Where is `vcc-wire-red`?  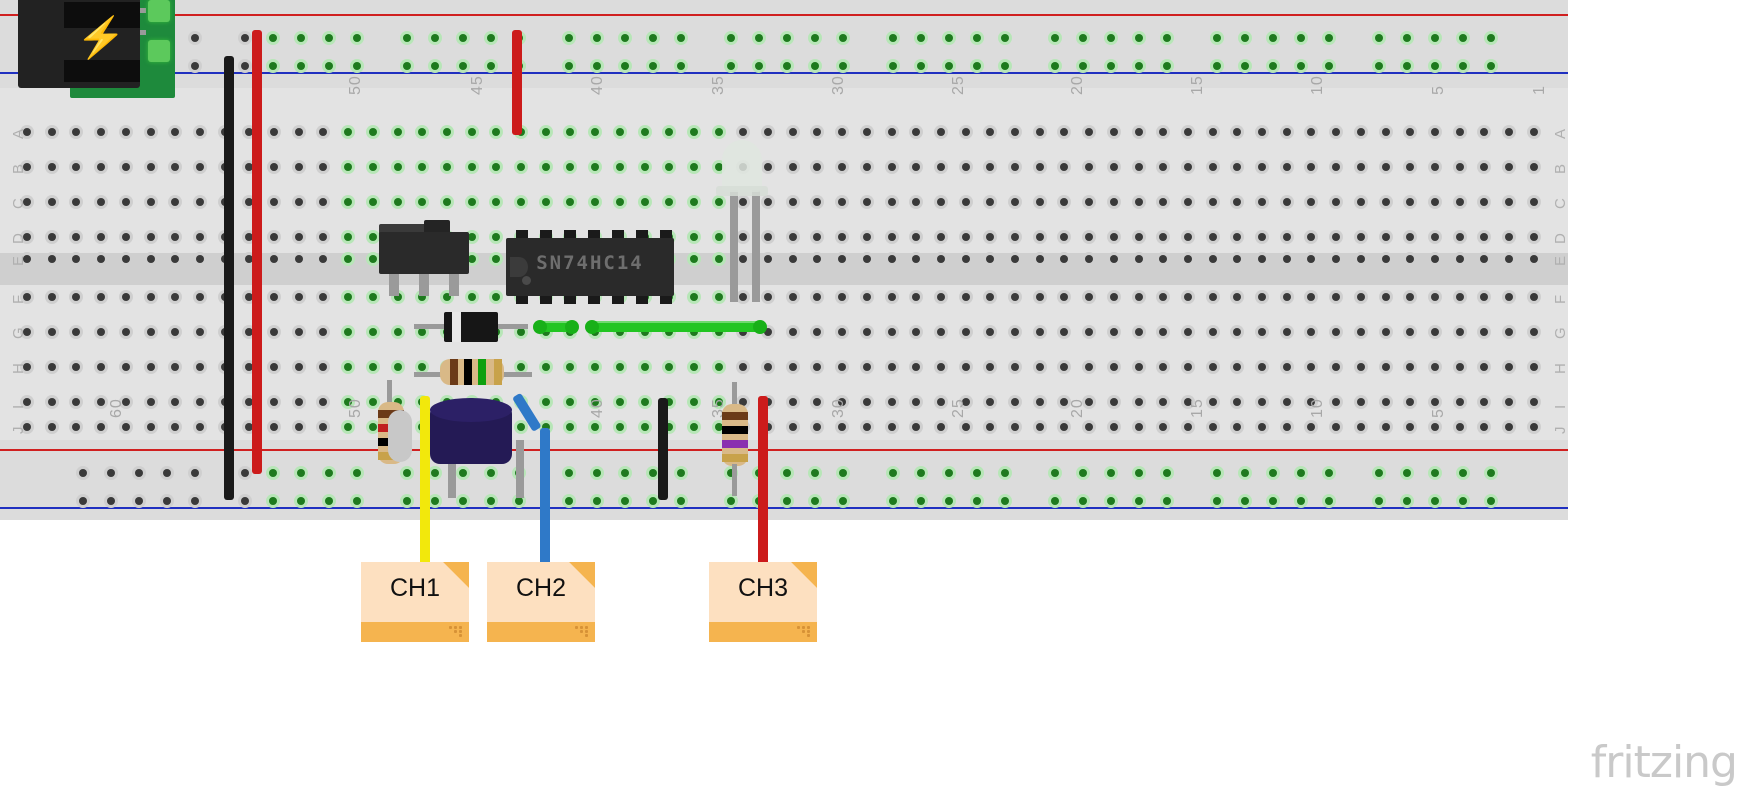 vcc-wire-red is located at coordinates (517, 82).